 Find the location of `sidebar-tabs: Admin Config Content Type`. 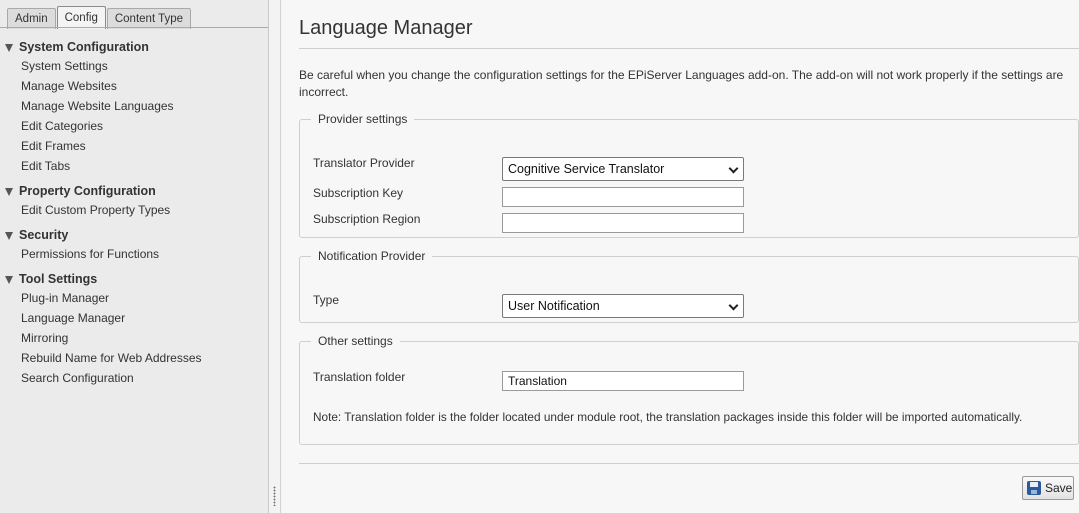

sidebar-tabs: Admin Config Content Type is located at coordinates (99, 17).